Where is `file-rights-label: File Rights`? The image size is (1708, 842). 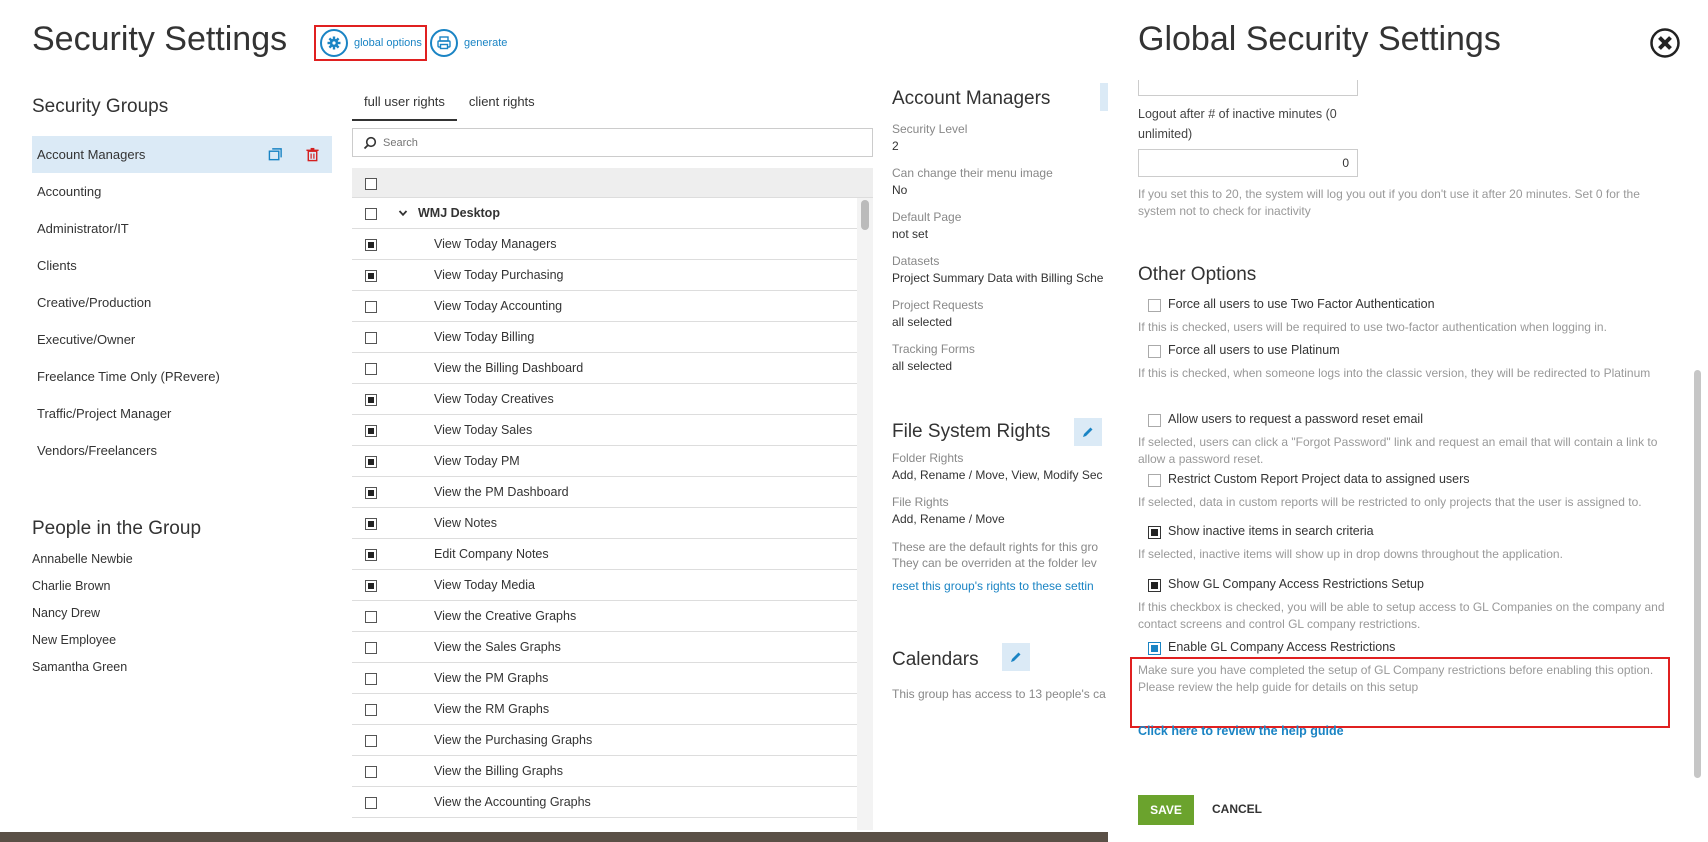 file-rights-label: File Rights is located at coordinates (920, 502).